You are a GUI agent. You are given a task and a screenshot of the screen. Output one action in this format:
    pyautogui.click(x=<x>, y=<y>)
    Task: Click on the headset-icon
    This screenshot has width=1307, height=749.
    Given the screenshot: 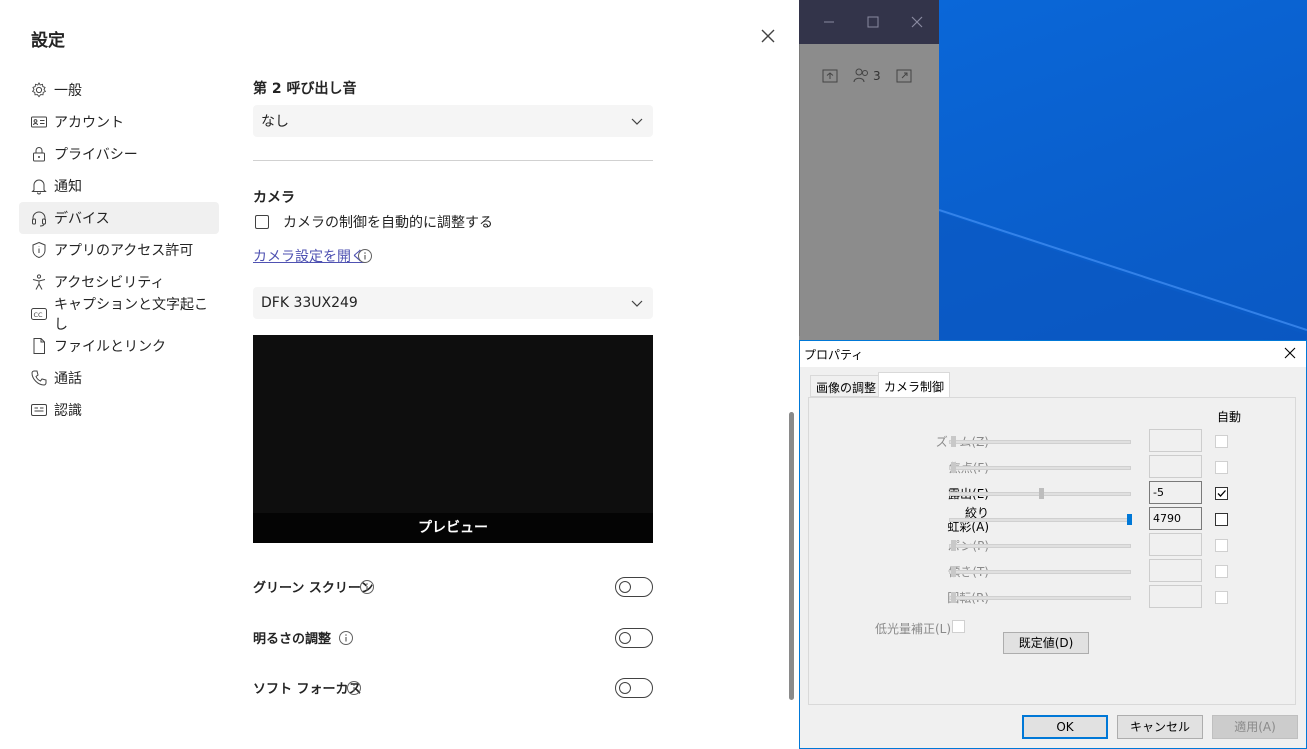 What is the action you would take?
    pyautogui.click(x=39, y=218)
    